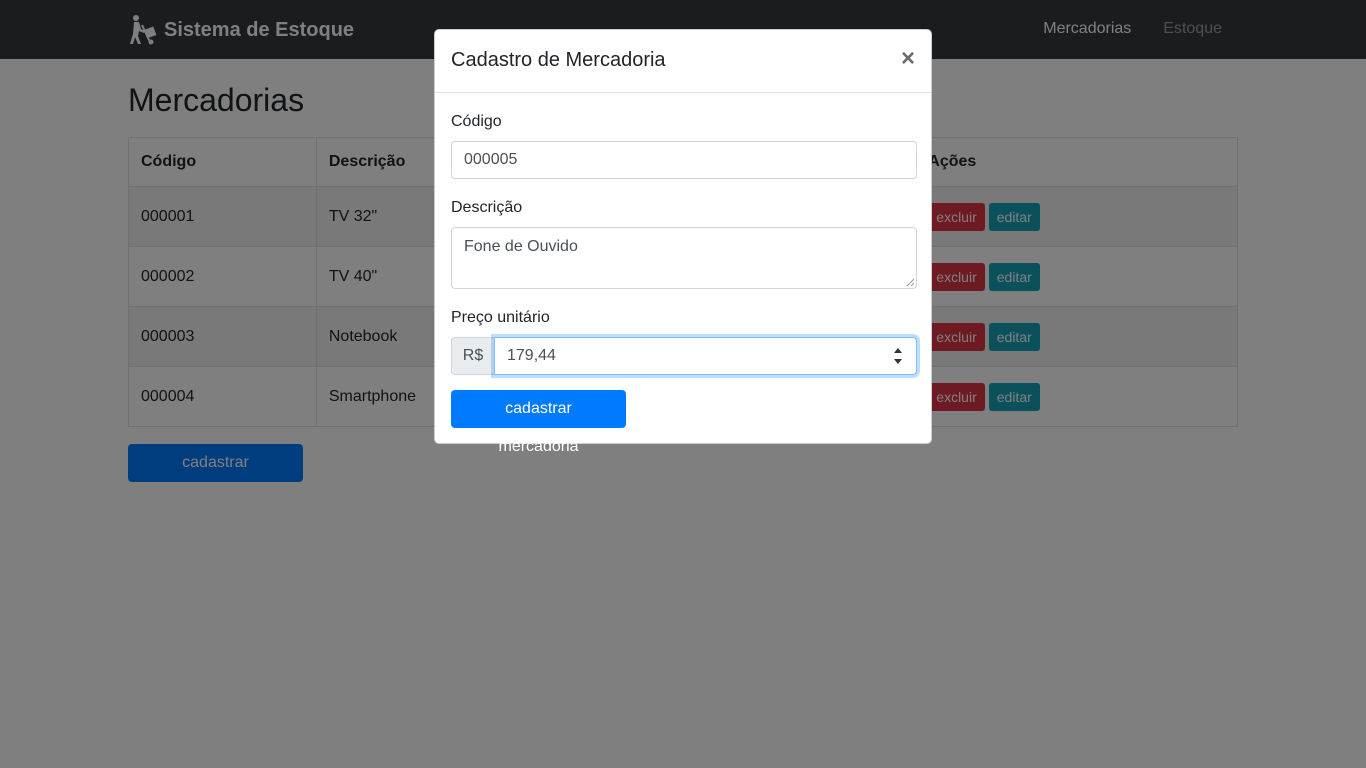 Image resolution: width=1366 pixels, height=768 pixels. I want to click on descricao-value: Fone de Ouvido, so click(521, 246).